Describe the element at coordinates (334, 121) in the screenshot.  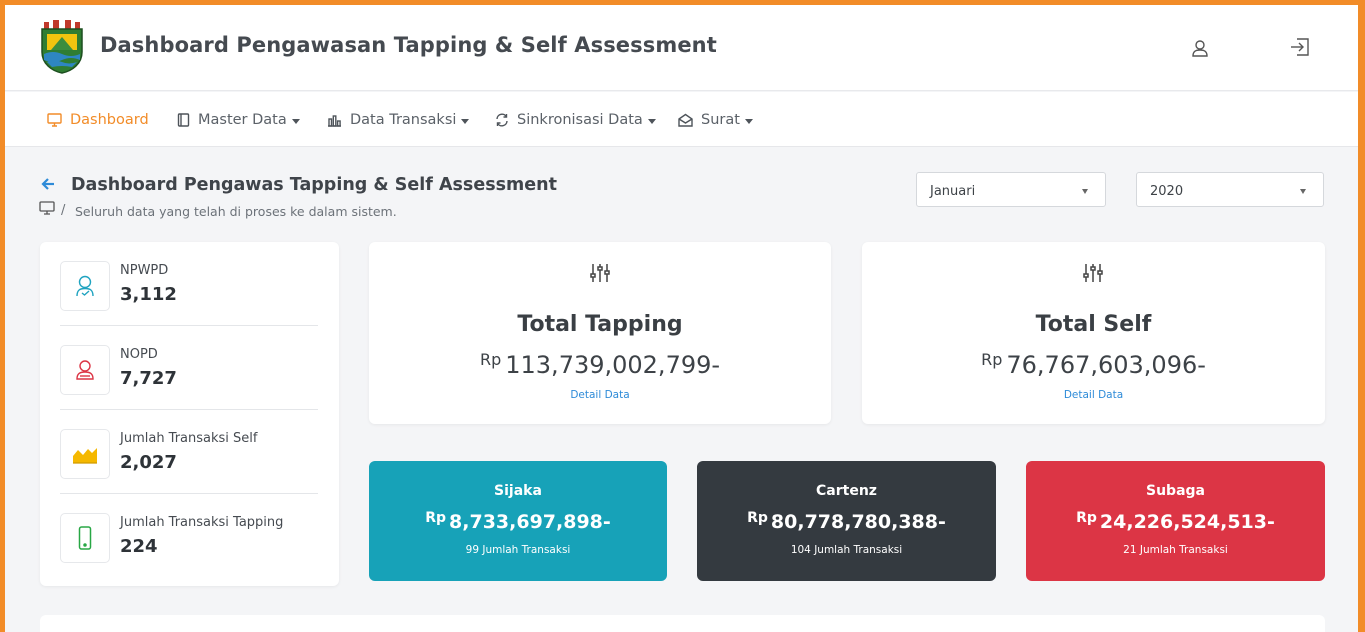
I see `bar-chart-icon` at that location.